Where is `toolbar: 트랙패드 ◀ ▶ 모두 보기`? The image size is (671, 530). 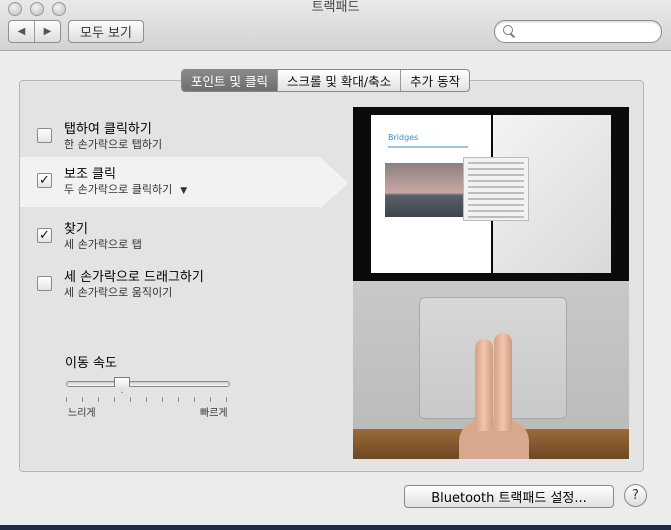
toolbar: 트랙패드 ◀ ▶ 모두 보기 is located at coordinates (335, 25).